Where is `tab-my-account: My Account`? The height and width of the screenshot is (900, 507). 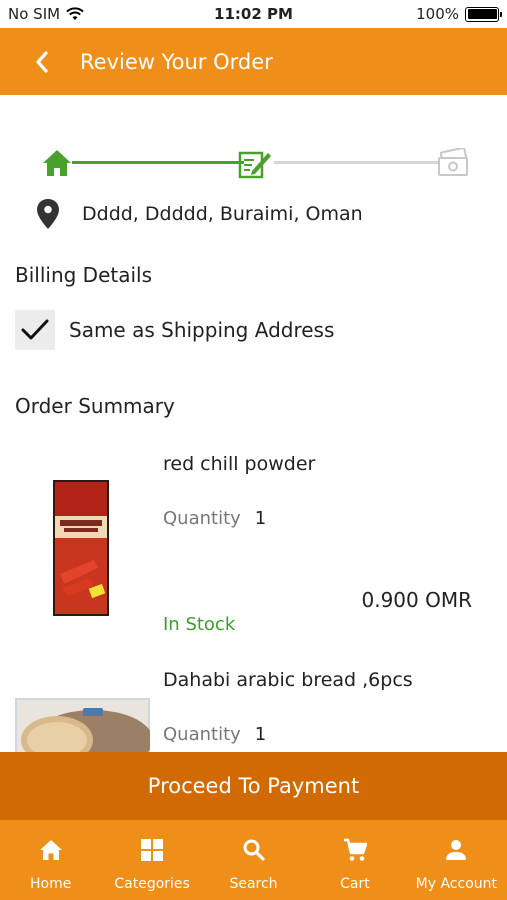
tab-my-account: My Account is located at coordinates (456, 860).